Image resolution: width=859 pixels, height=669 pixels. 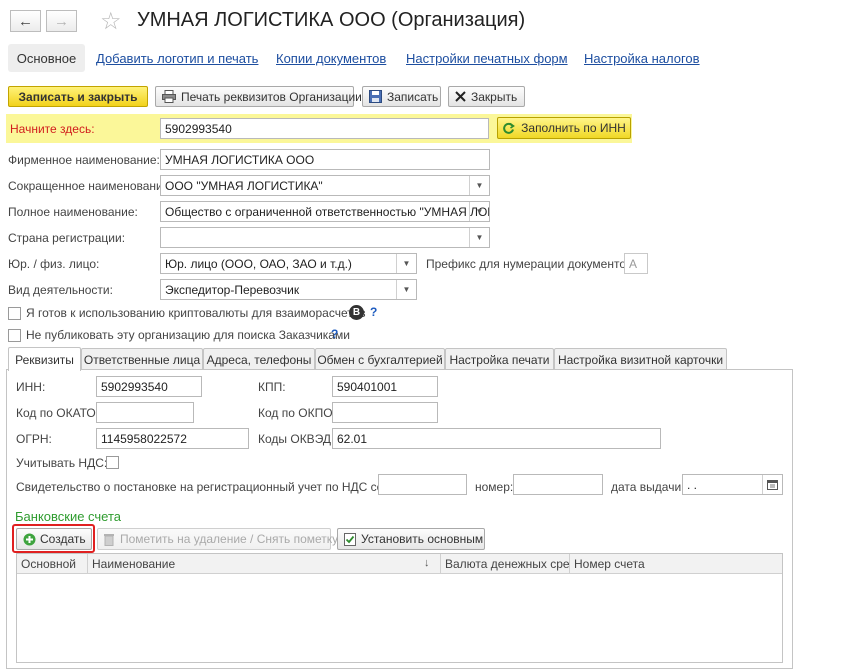 I want to click on plus-circle-icon, so click(x=29, y=539).